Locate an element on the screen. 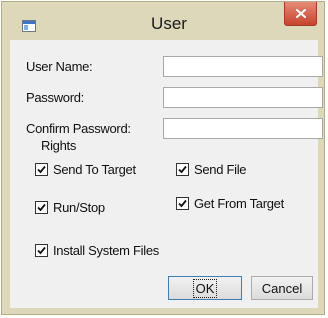  password-field is located at coordinates (243, 97).